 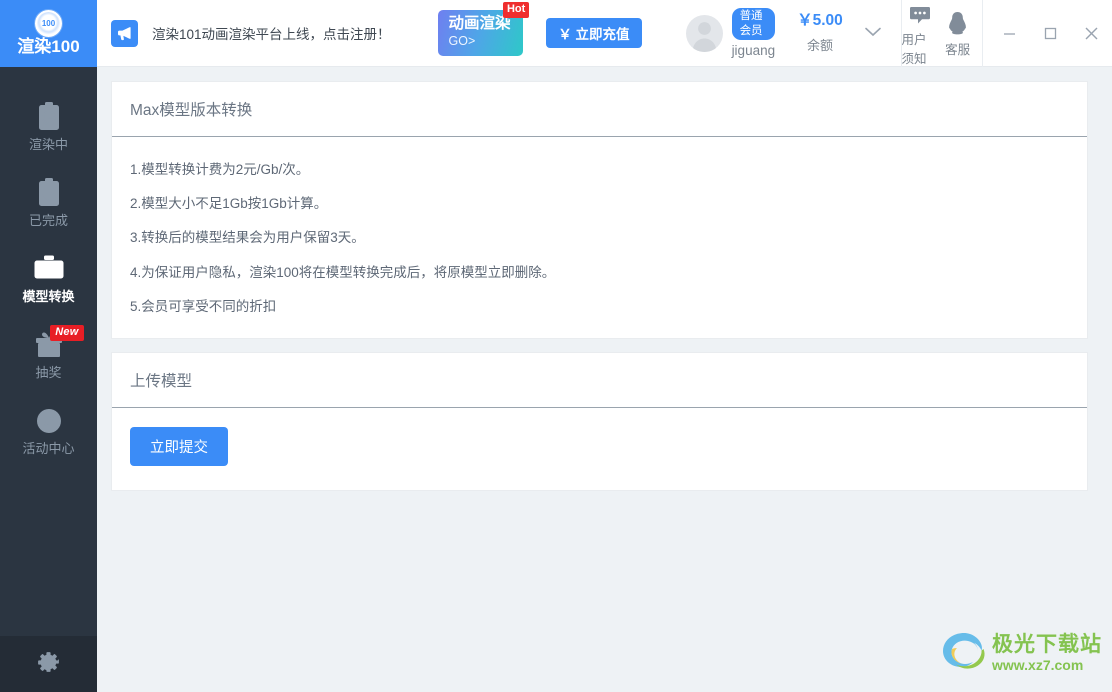 I want to click on hot-badge: Hot, so click(x=516, y=10).